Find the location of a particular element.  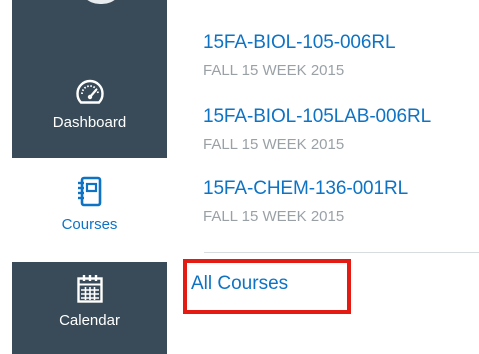

divider is located at coordinates (341, 252).